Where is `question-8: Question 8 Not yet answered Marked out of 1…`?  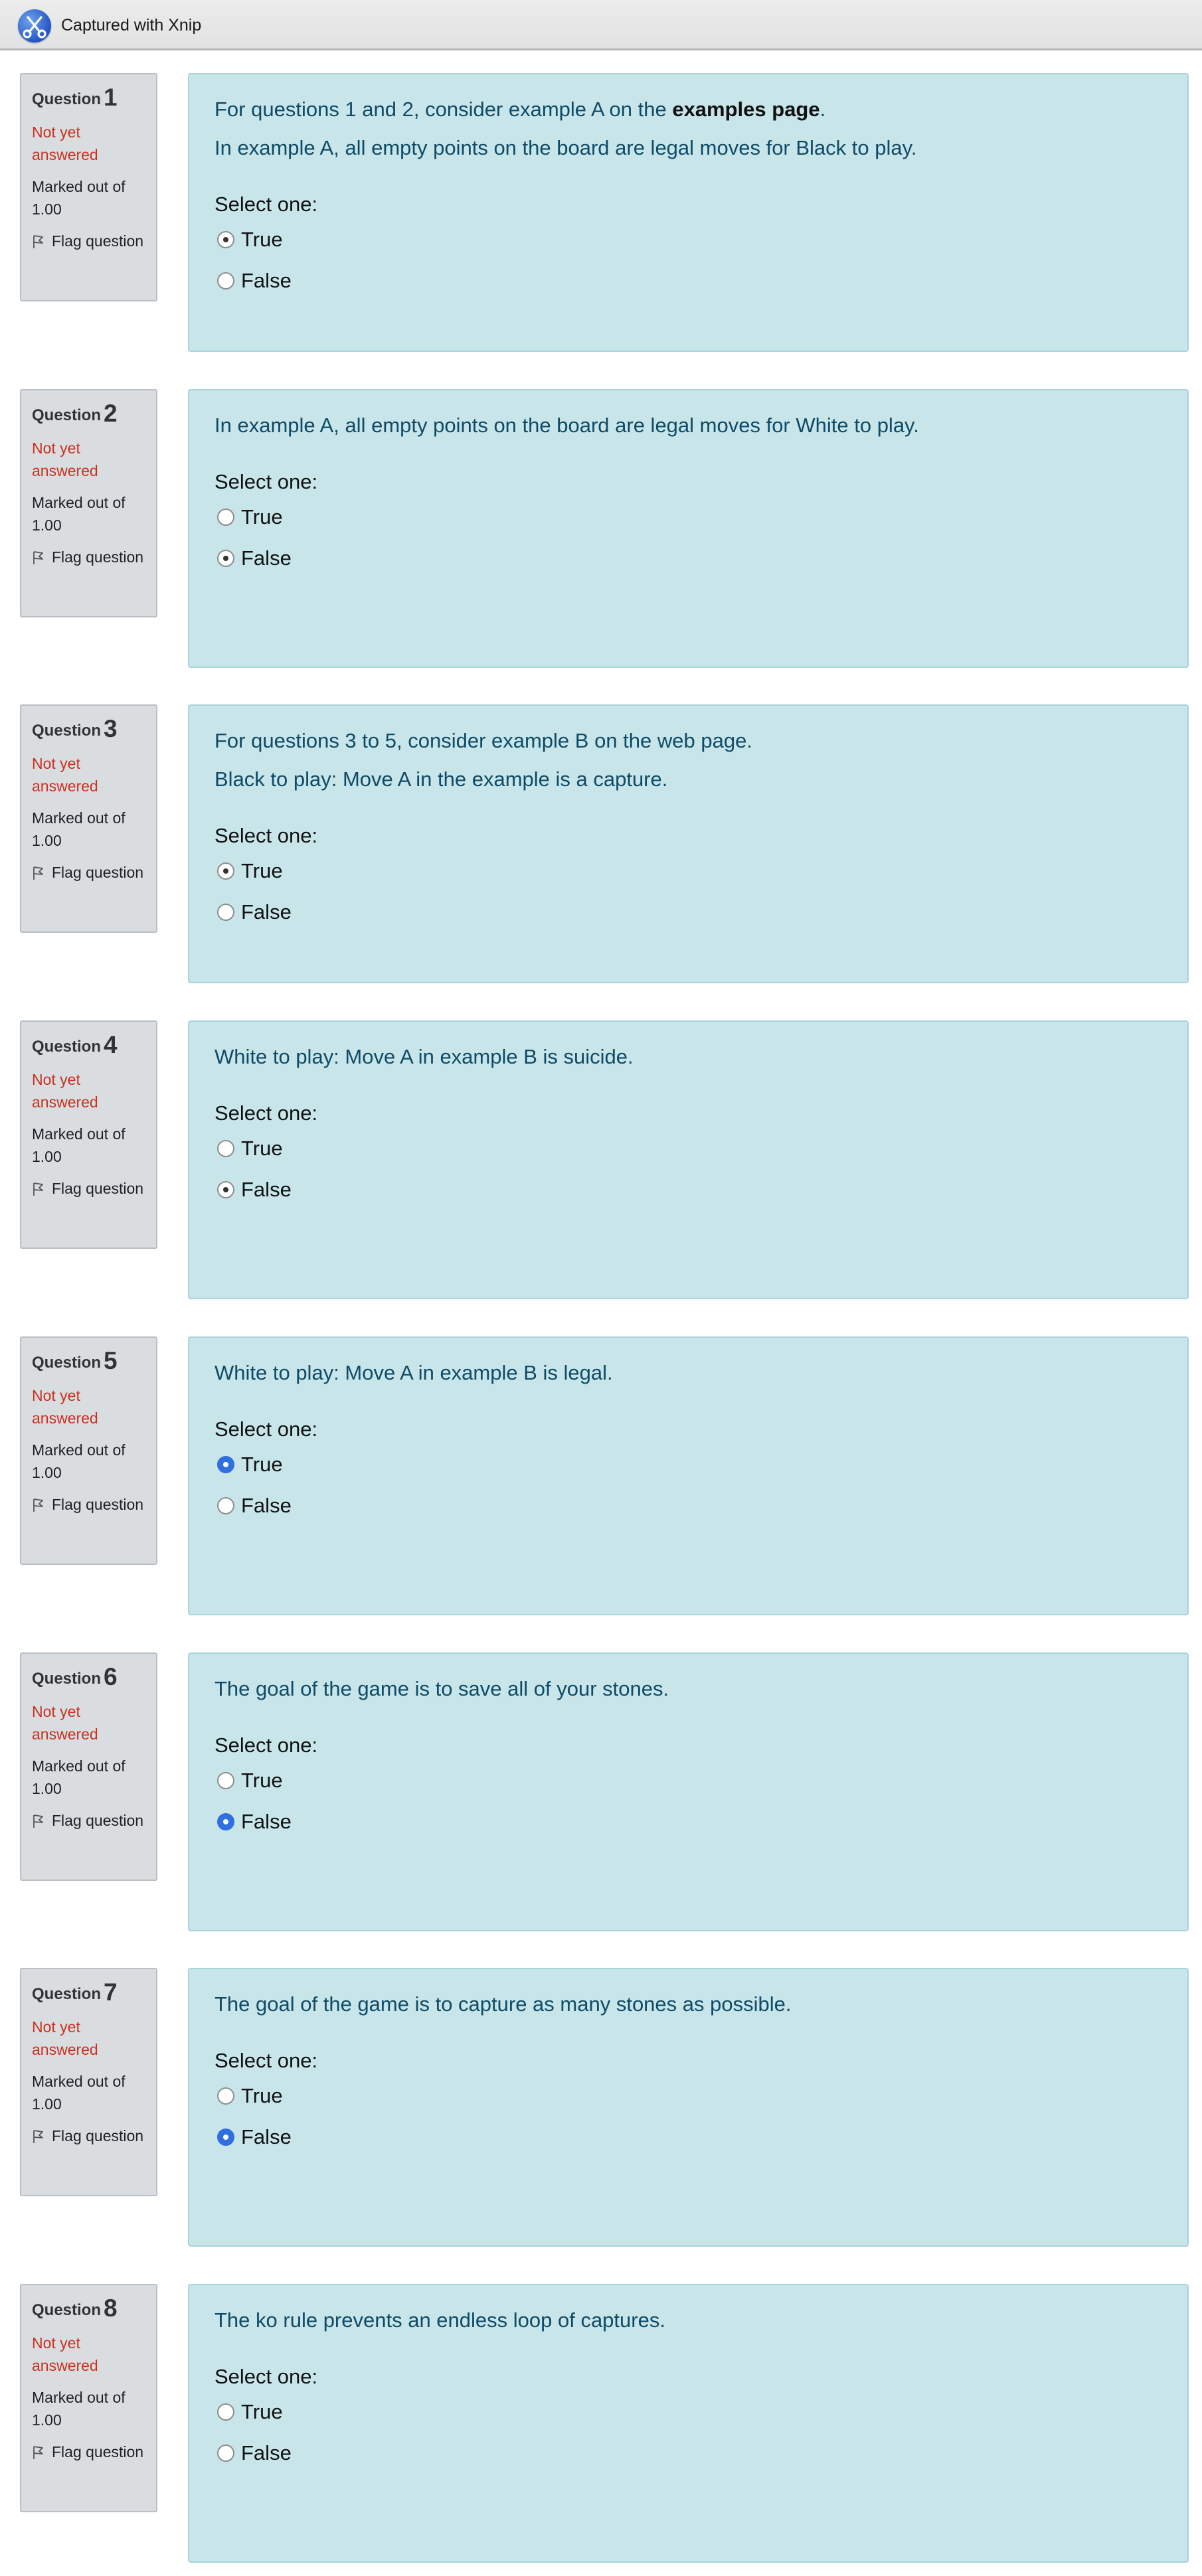 question-8: Question 8 Not yet answered Marked out of 1… is located at coordinates (601, 2430).